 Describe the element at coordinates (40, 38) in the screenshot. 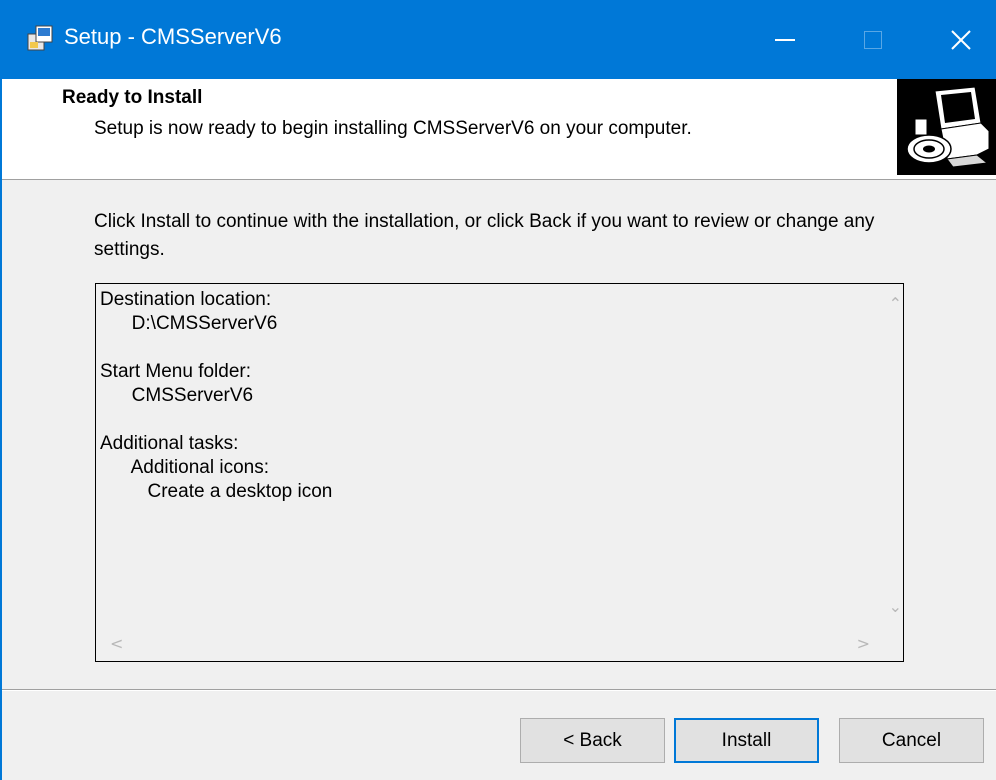

I see `setup-app-icon` at that location.